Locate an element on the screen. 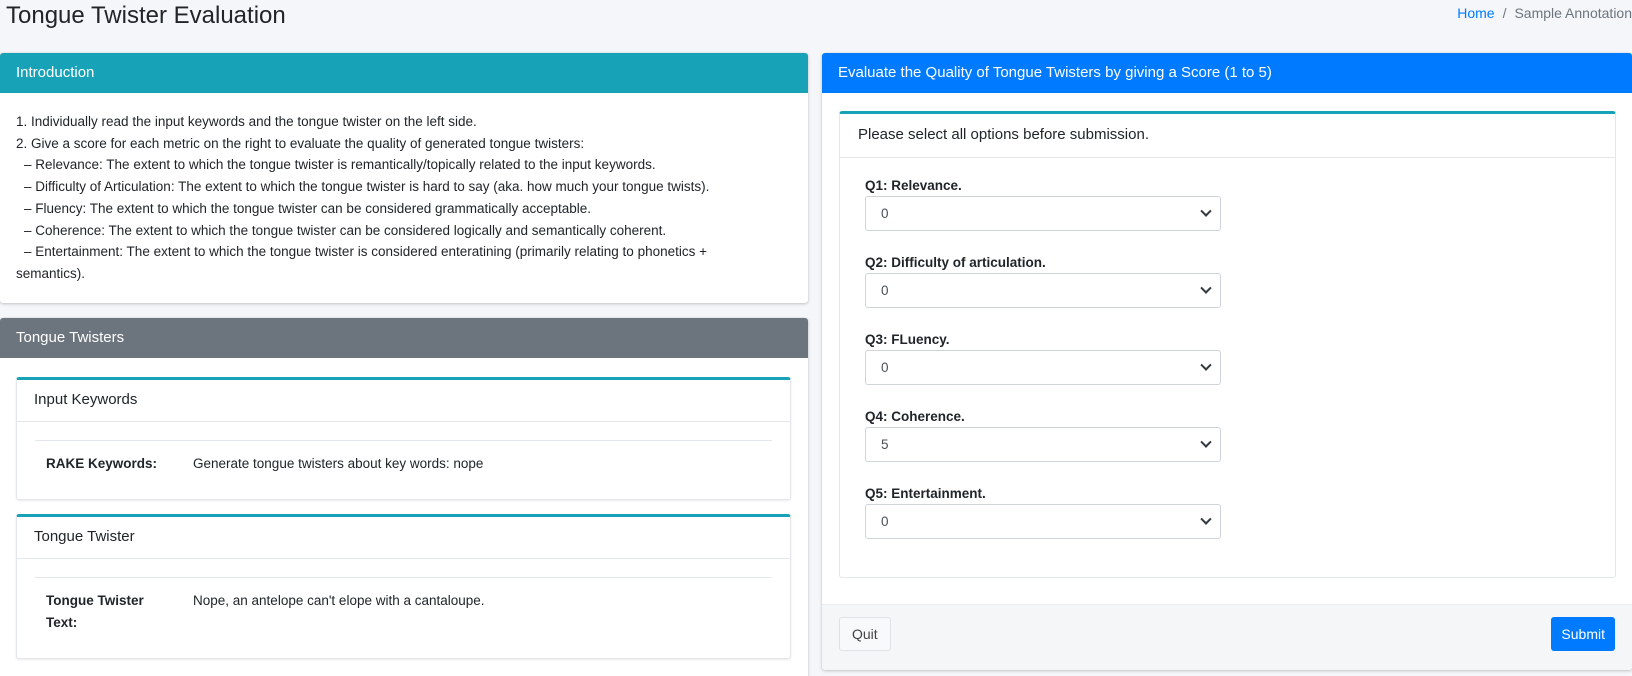 This screenshot has width=1632, height=676. entertainment-select: 0 is located at coordinates (1043, 521).